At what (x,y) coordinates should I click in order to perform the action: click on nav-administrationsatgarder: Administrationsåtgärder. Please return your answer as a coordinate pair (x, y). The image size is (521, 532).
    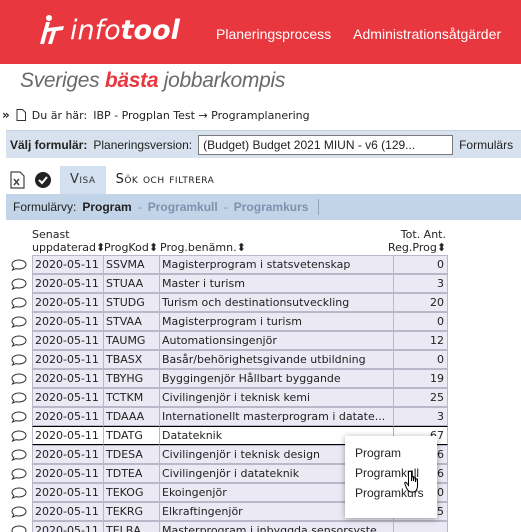
    Looking at the image, I should click on (427, 34).